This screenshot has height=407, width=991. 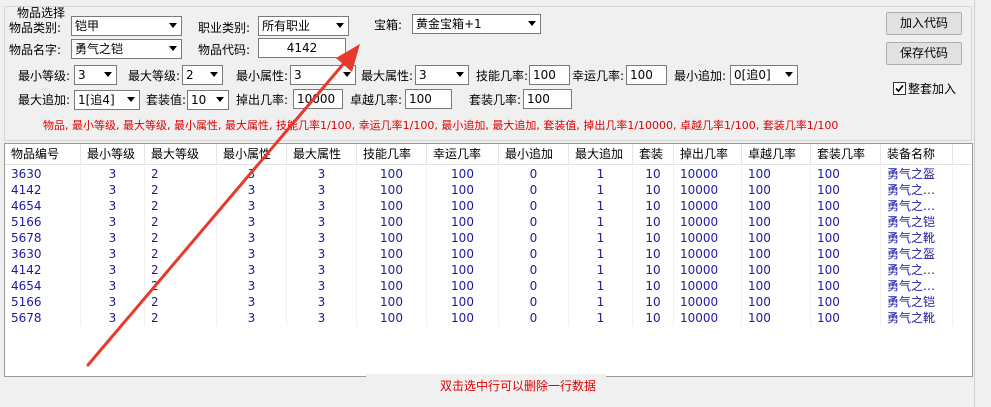 I want to click on min-add-label: 最小追加:, so click(x=700, y=76).